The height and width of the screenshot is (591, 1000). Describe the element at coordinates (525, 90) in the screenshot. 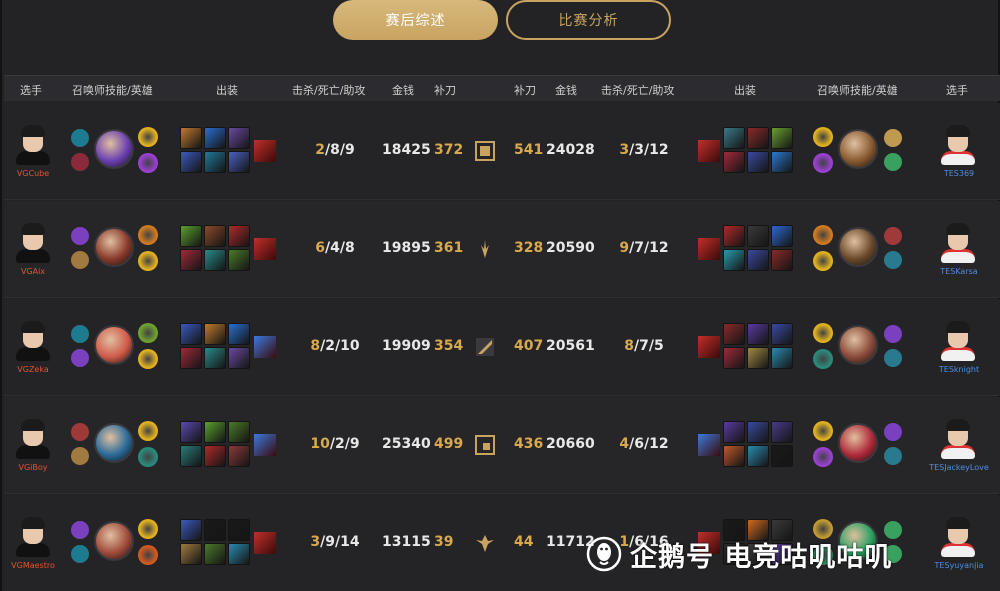

I see `header-cs-right: 补刀` at that location.